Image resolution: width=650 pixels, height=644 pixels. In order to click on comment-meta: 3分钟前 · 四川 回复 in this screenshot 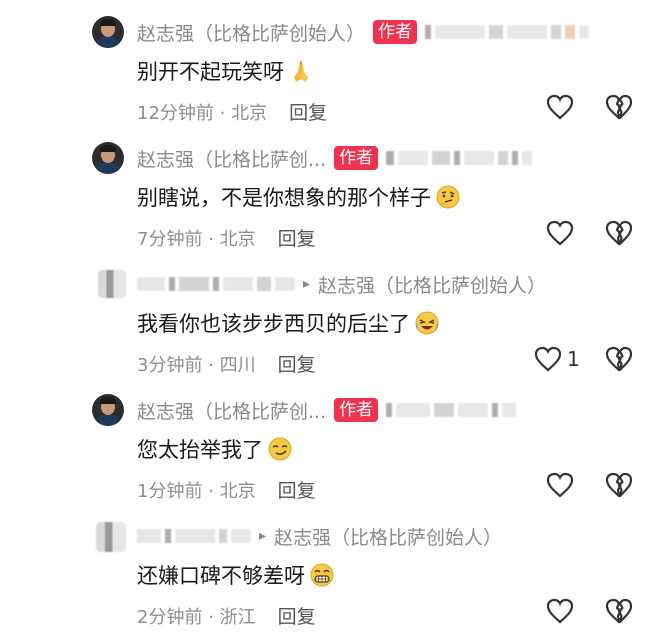, I will do `click(226, 363)`.